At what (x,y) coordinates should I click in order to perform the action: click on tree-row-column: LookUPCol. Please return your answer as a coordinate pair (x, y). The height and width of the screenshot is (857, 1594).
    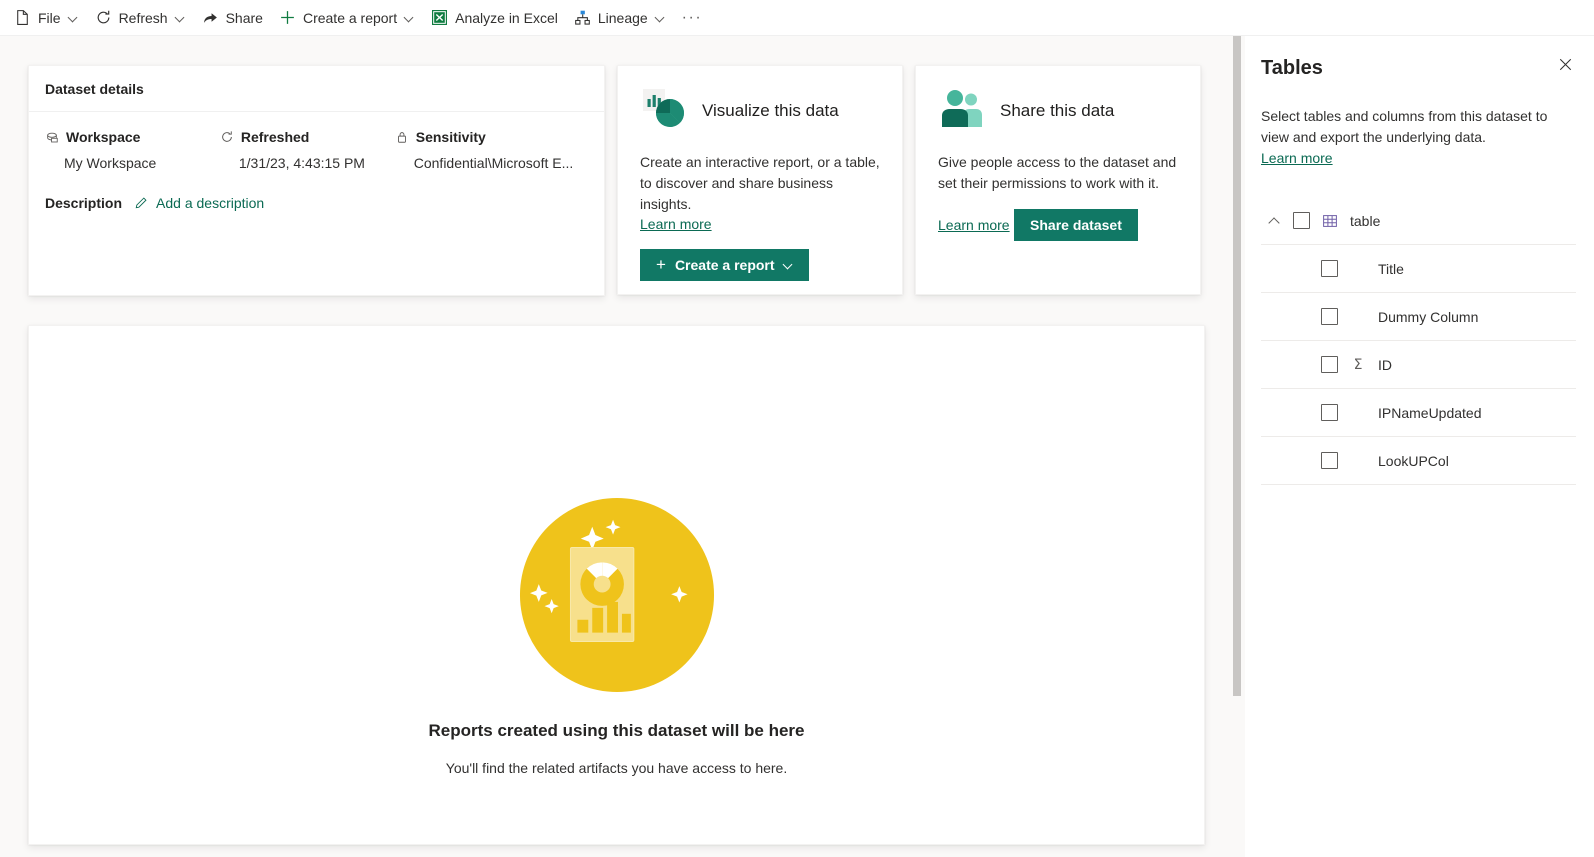
    Looking at the image, I should click on (1418, 461).